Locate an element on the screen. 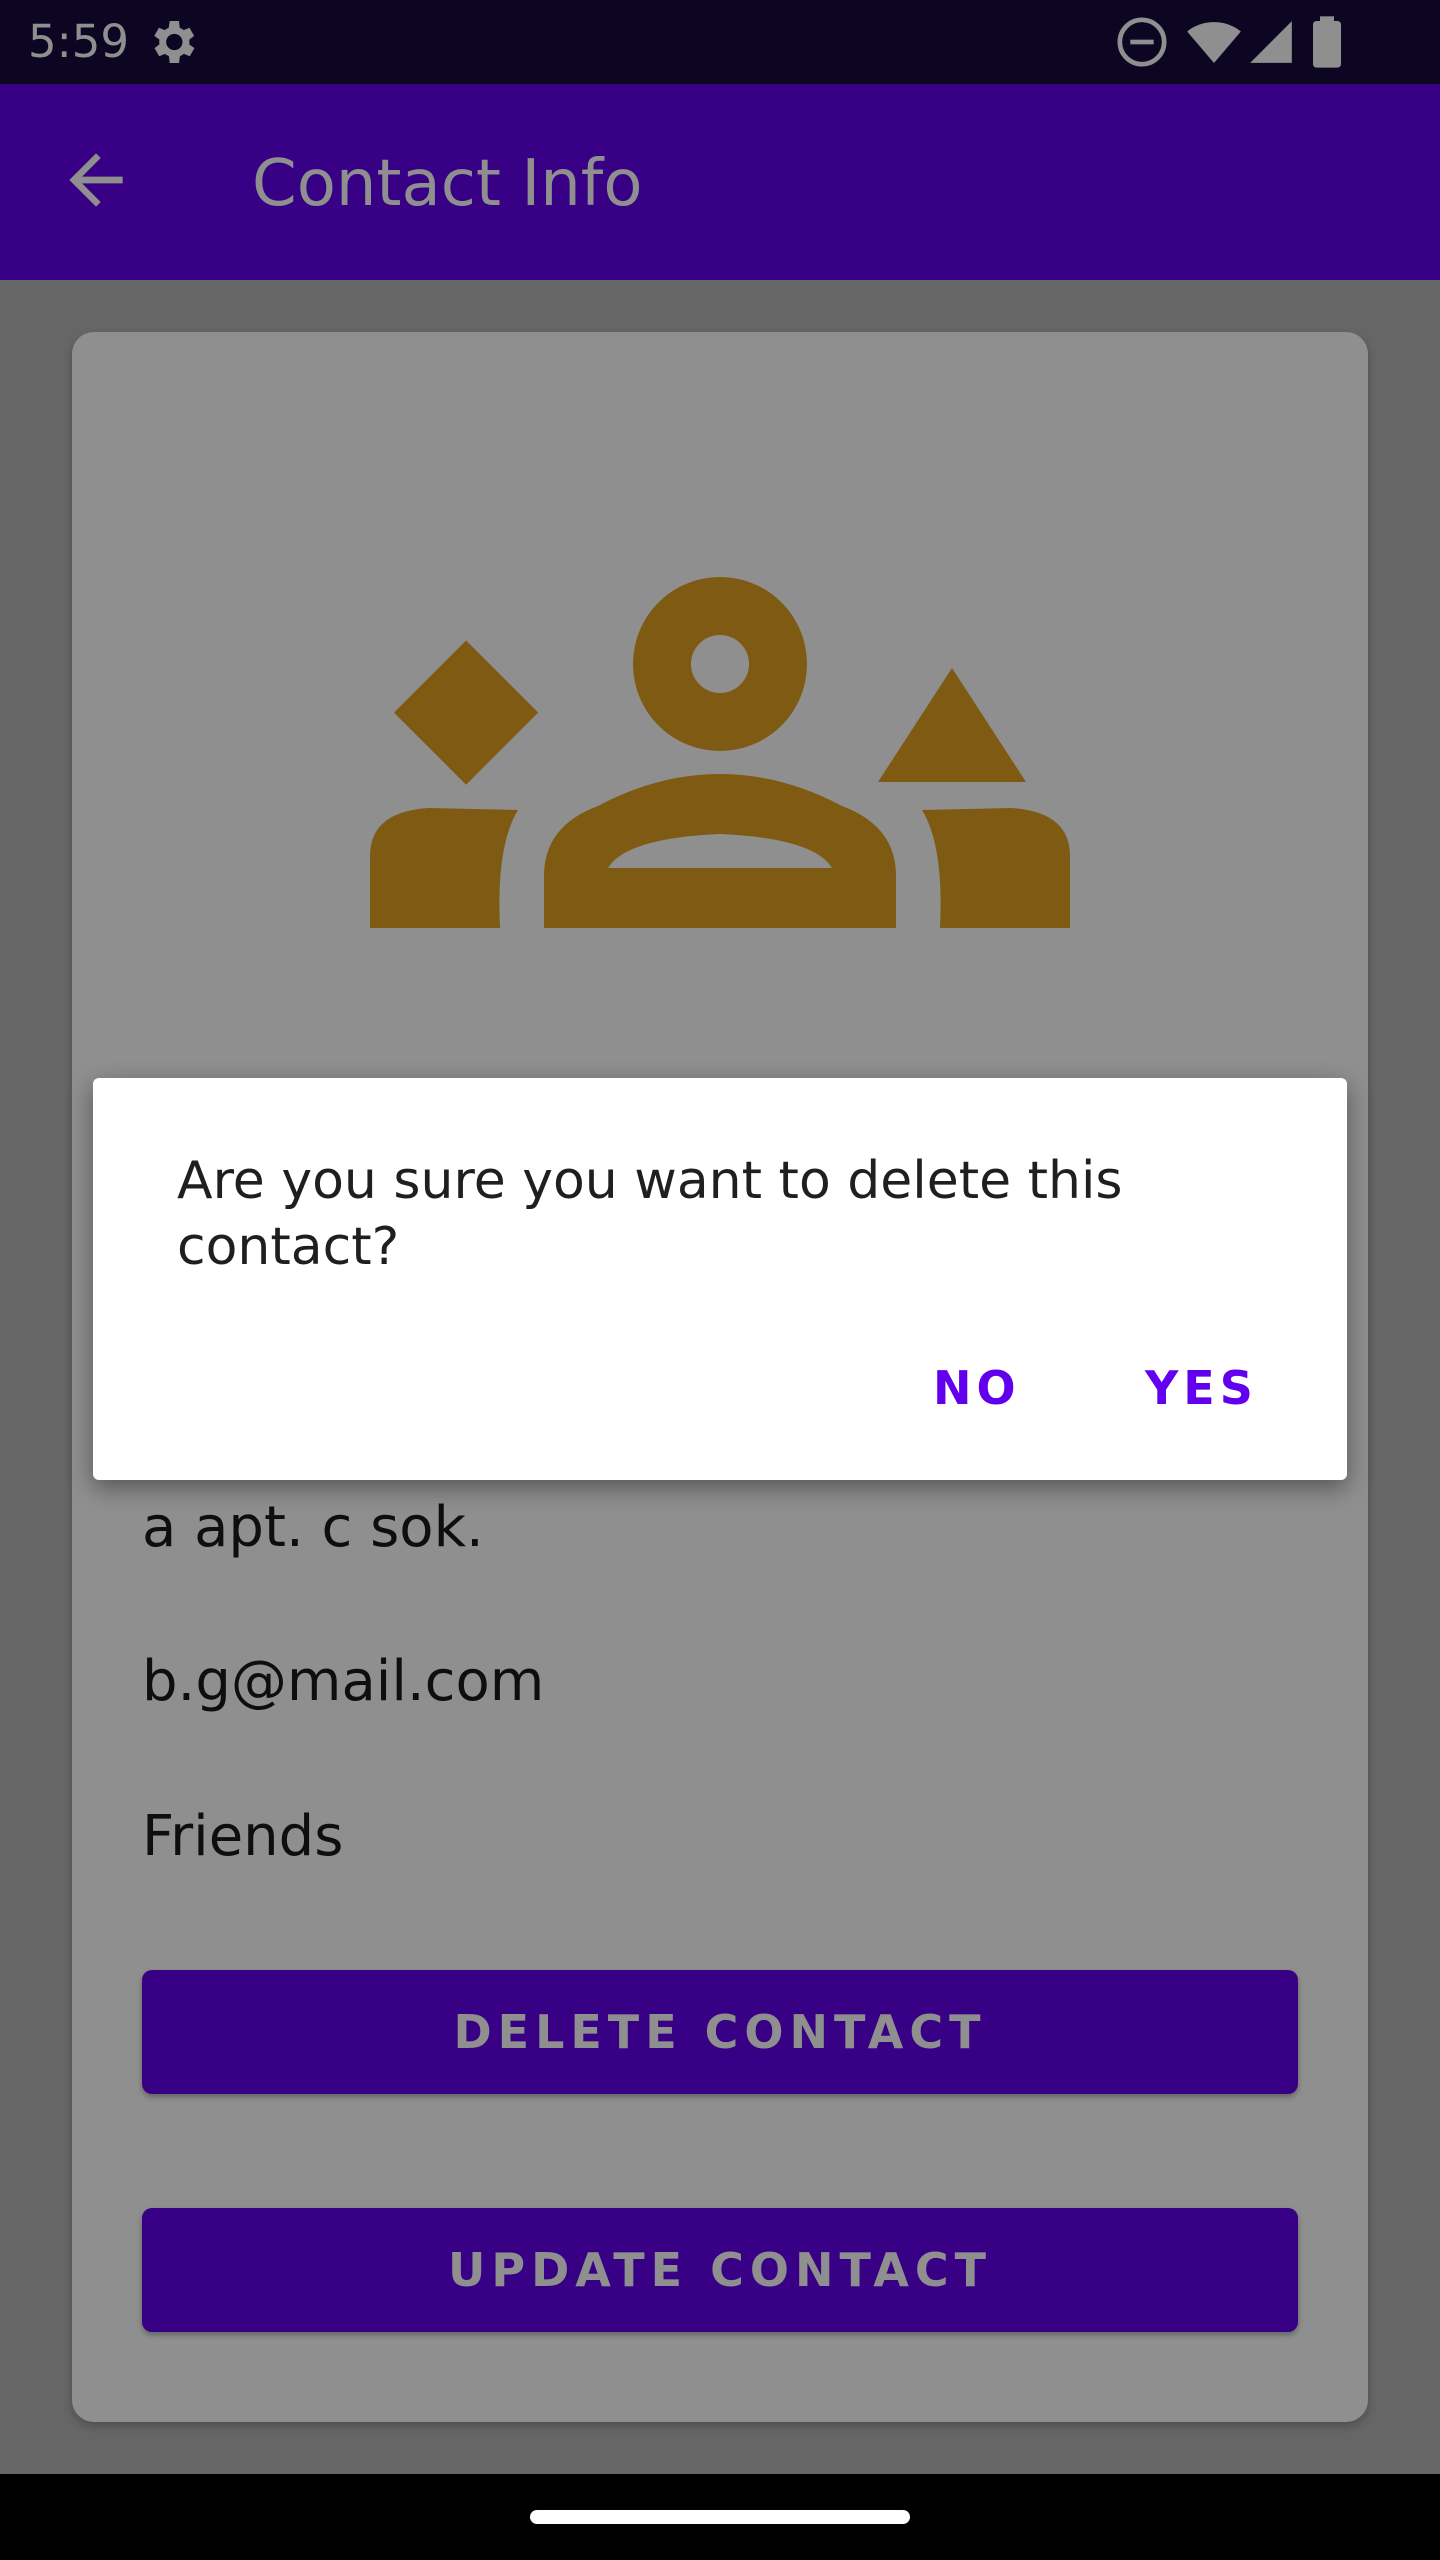 The height and width of the screenshot is (2560, 1440). no-button: NO is located at coordinates (977, 1388).